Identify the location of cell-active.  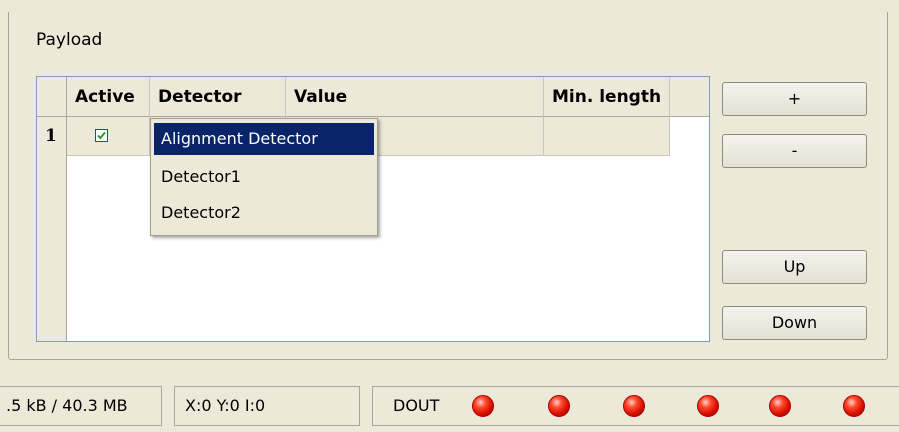
(108, 136).